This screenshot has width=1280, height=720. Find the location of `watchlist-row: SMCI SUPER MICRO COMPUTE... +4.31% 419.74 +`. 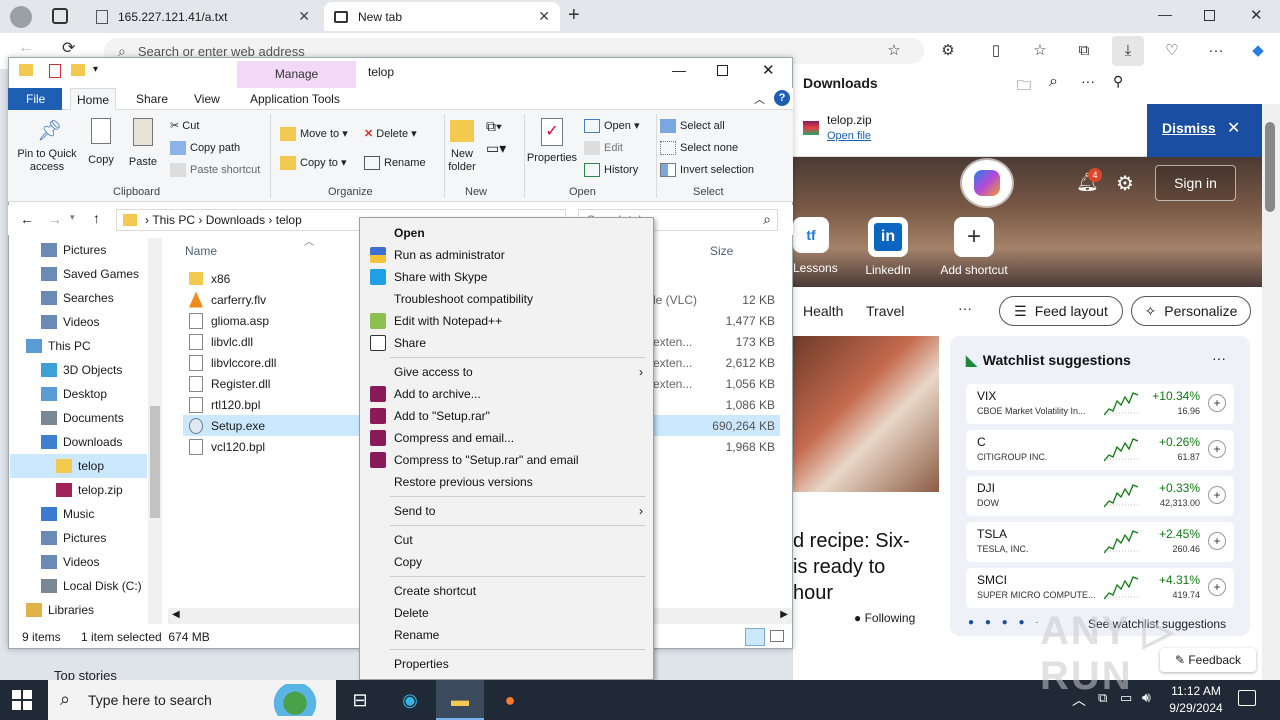

watchlist-row: SMCI SUPER MICRO COMPUTE... +4.31% 419.74 + is located at coordinates (1100, 588).